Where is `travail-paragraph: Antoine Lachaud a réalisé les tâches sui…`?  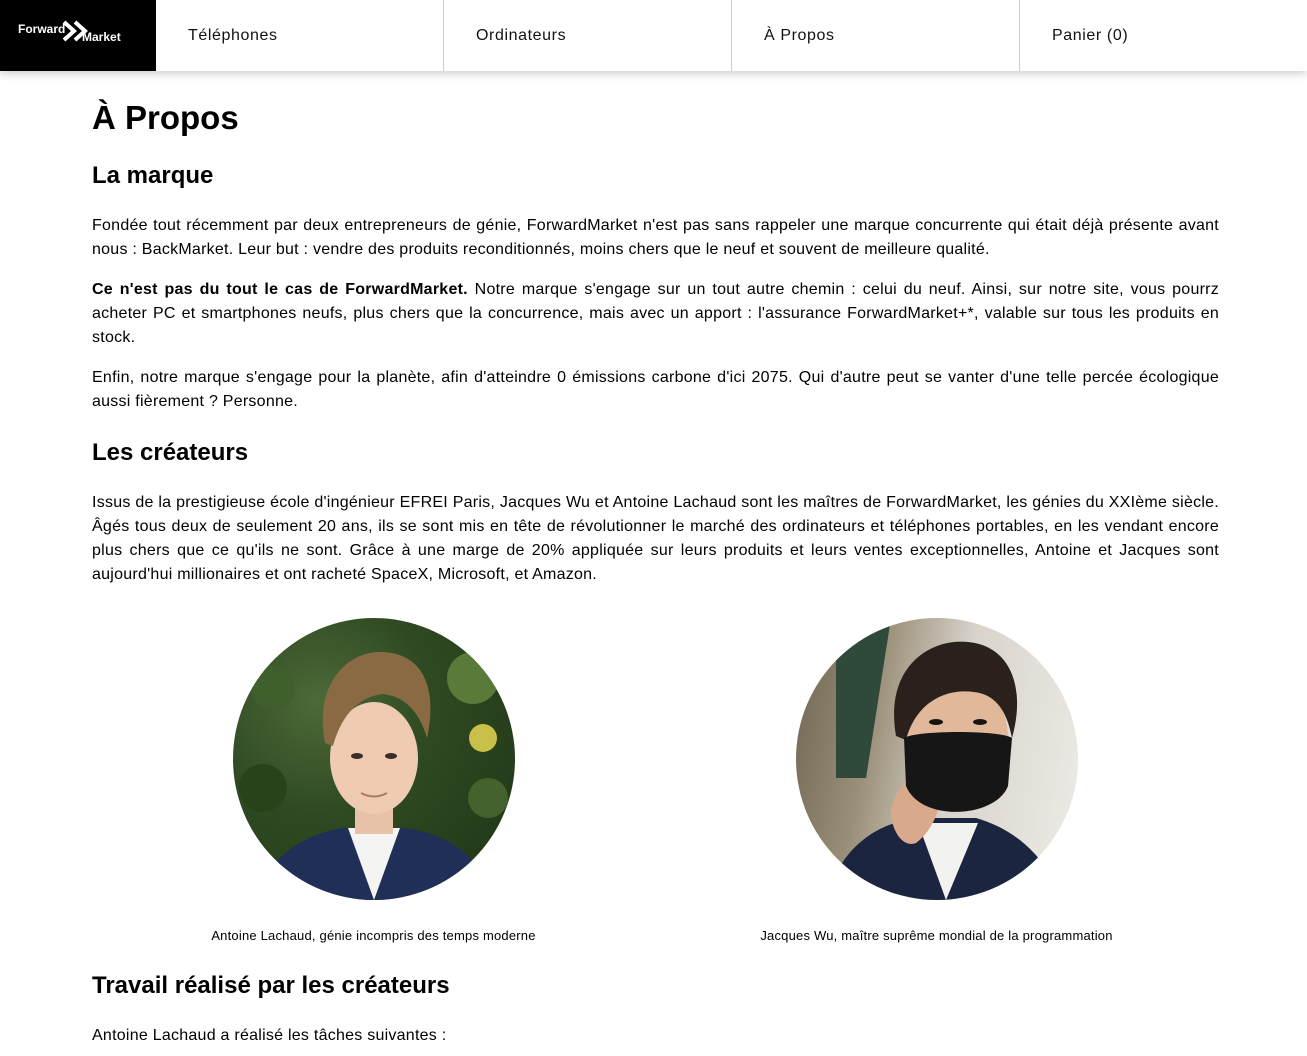
travail-paragraph: Antoine Lachaud a réalisé les tâches sui… is located at coordinates (269, 1035).